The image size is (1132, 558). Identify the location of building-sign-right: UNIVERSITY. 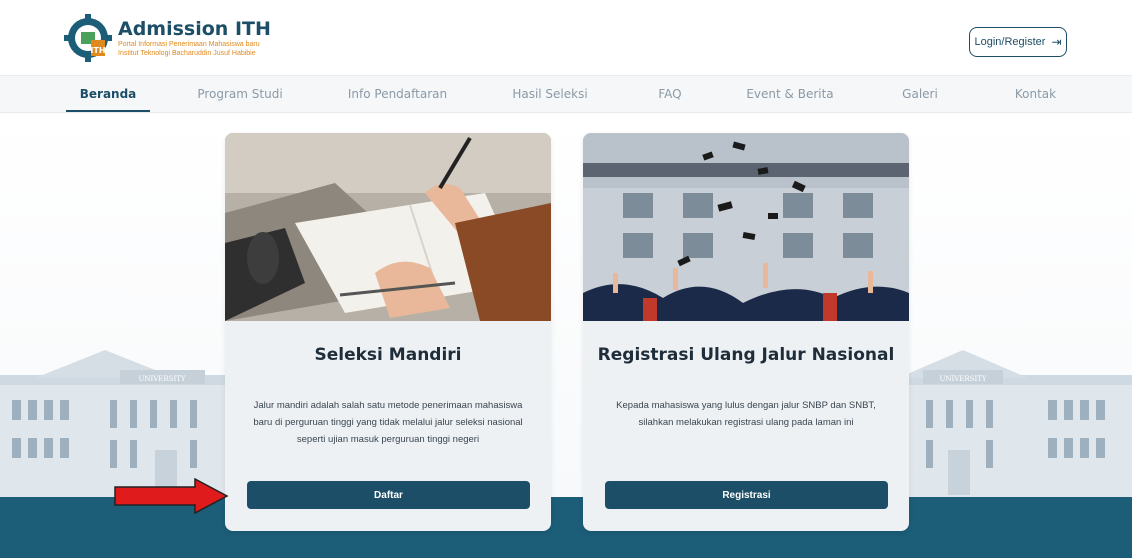
(962, 379).